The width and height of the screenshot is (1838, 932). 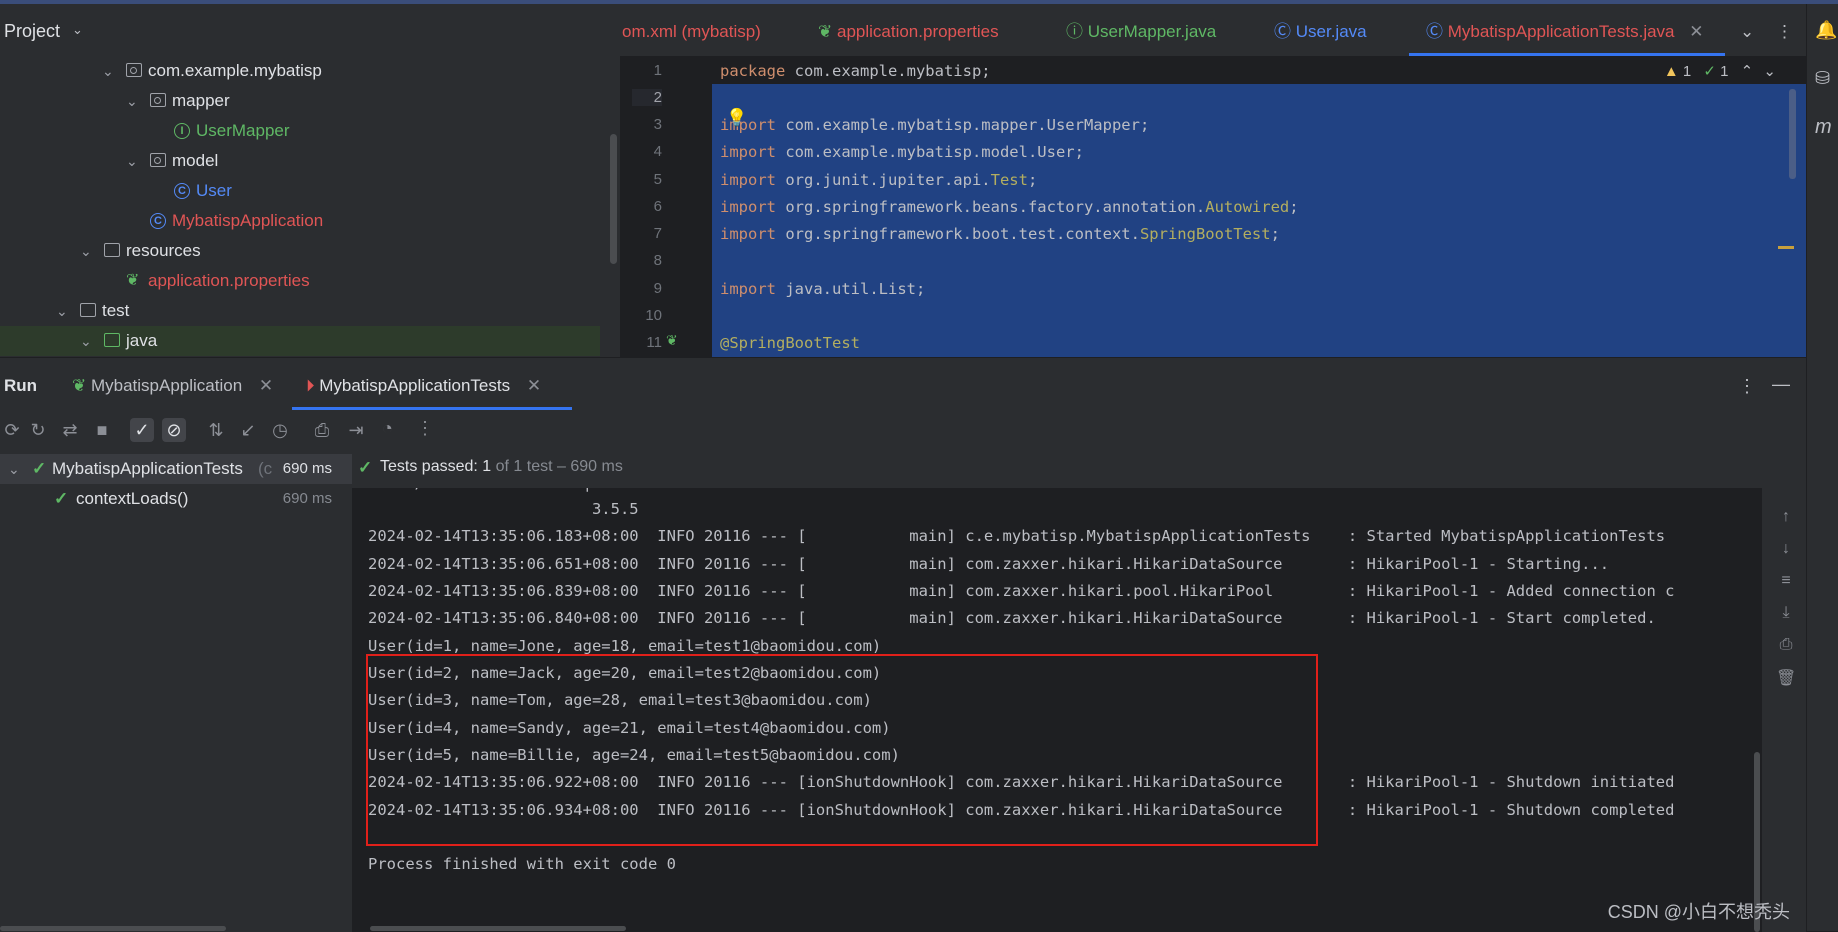 What do you see at coordinates (1698, 912) in the screenshot?
I see `watermark: CSDN @小白不想秃头` at bounding box center [1698, 912].